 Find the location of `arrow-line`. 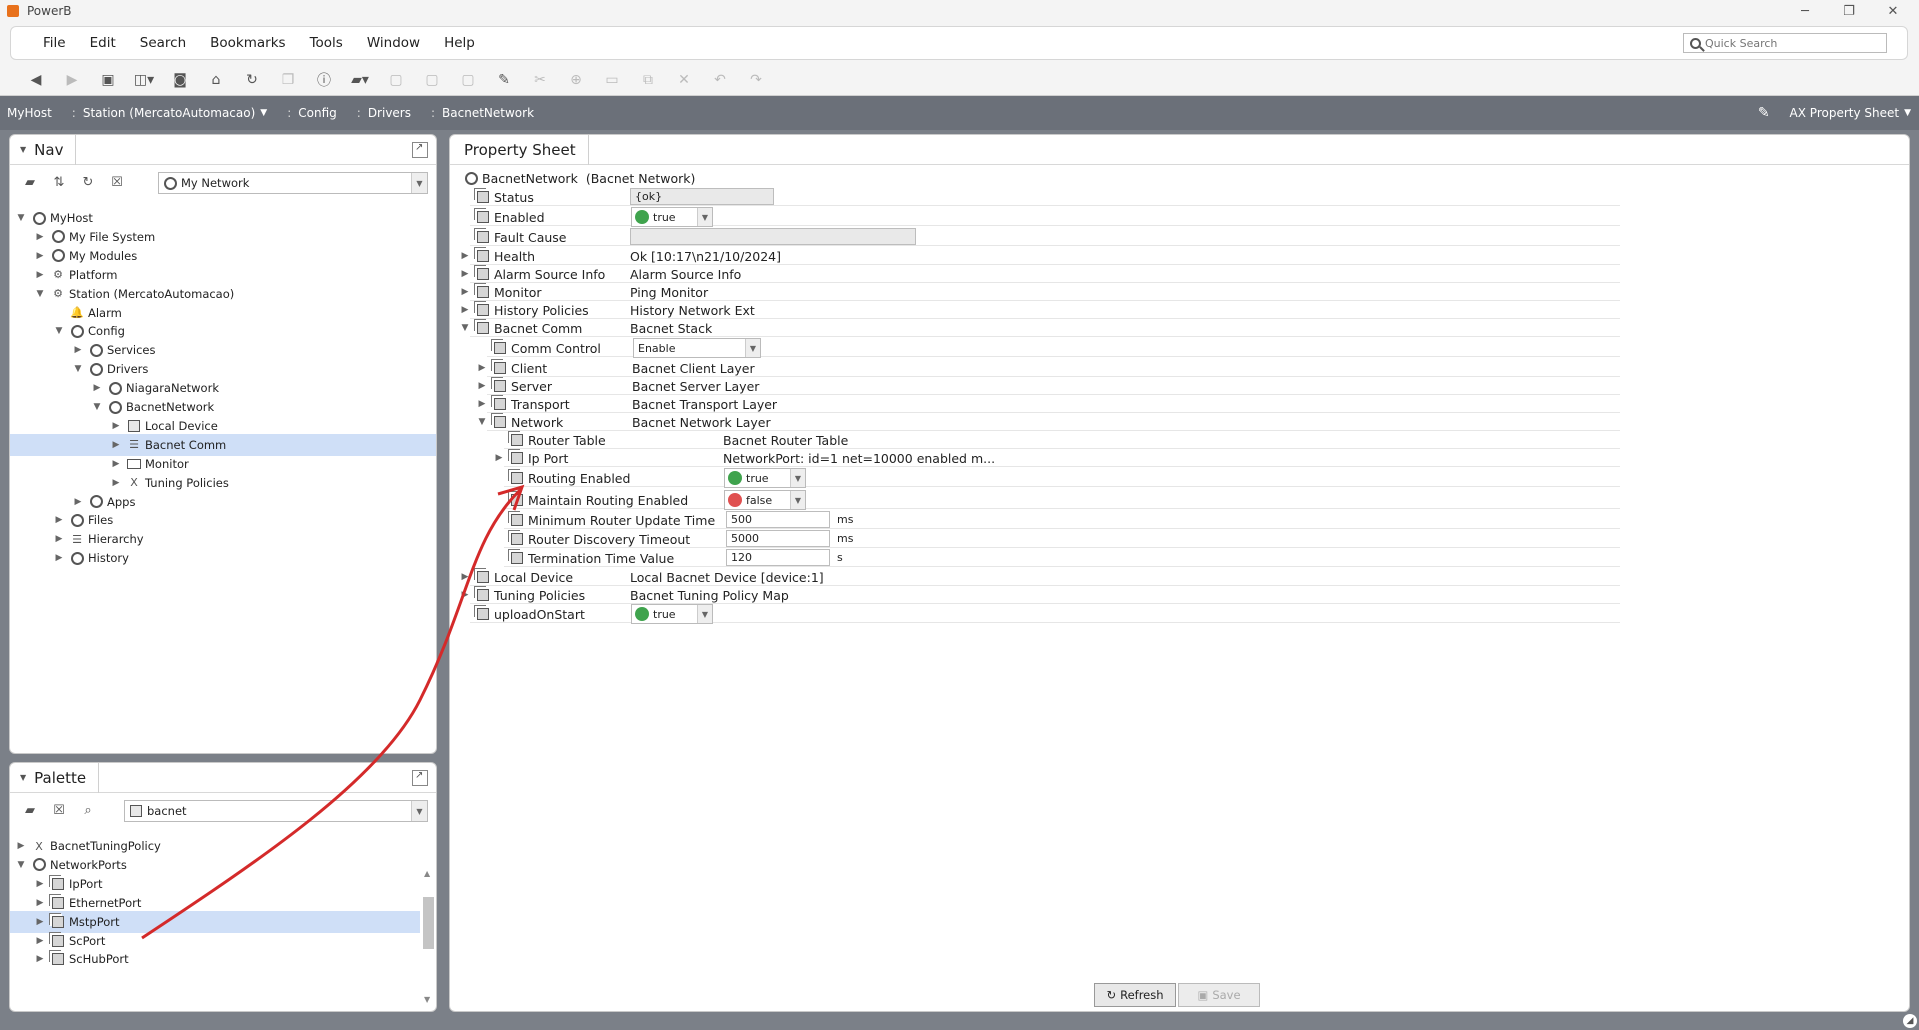

arrow-line is located at coordinates (331, 714).